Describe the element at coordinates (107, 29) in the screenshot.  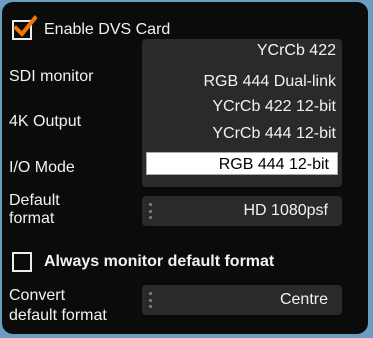
I see `enable-dvs-label: Enable DVS Card` at that location.